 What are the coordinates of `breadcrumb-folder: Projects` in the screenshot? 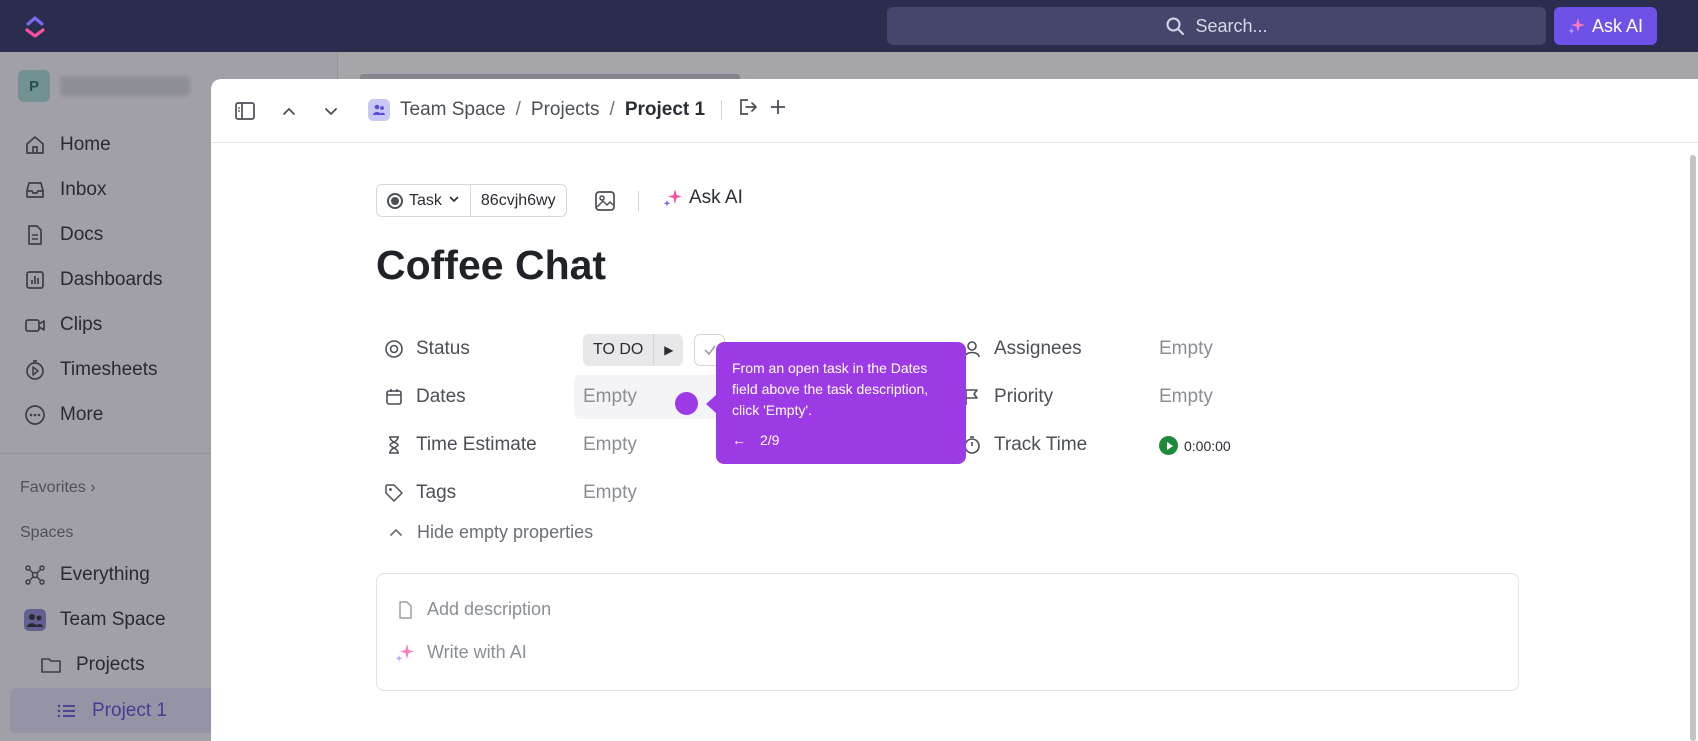 It's located at (565, 110).